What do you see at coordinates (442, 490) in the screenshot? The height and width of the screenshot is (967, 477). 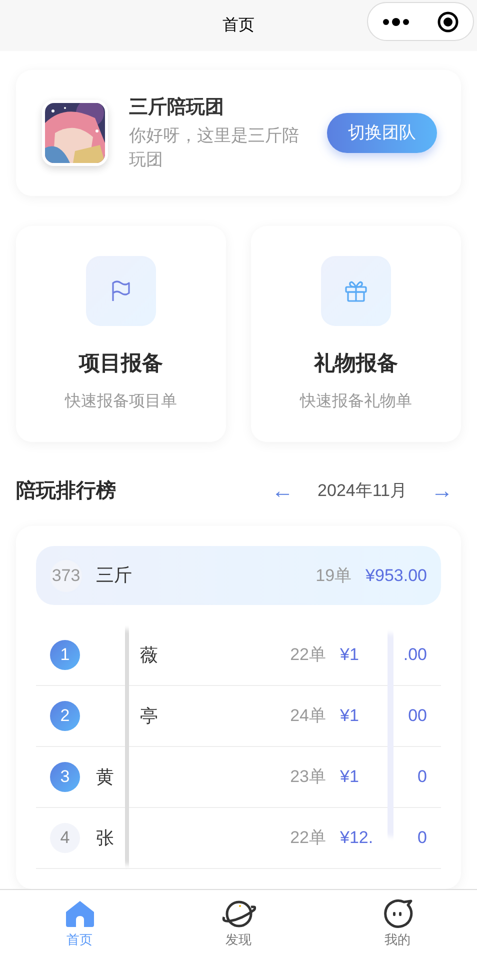 I see `next-month-button: →` at bounding box center [442, 490].